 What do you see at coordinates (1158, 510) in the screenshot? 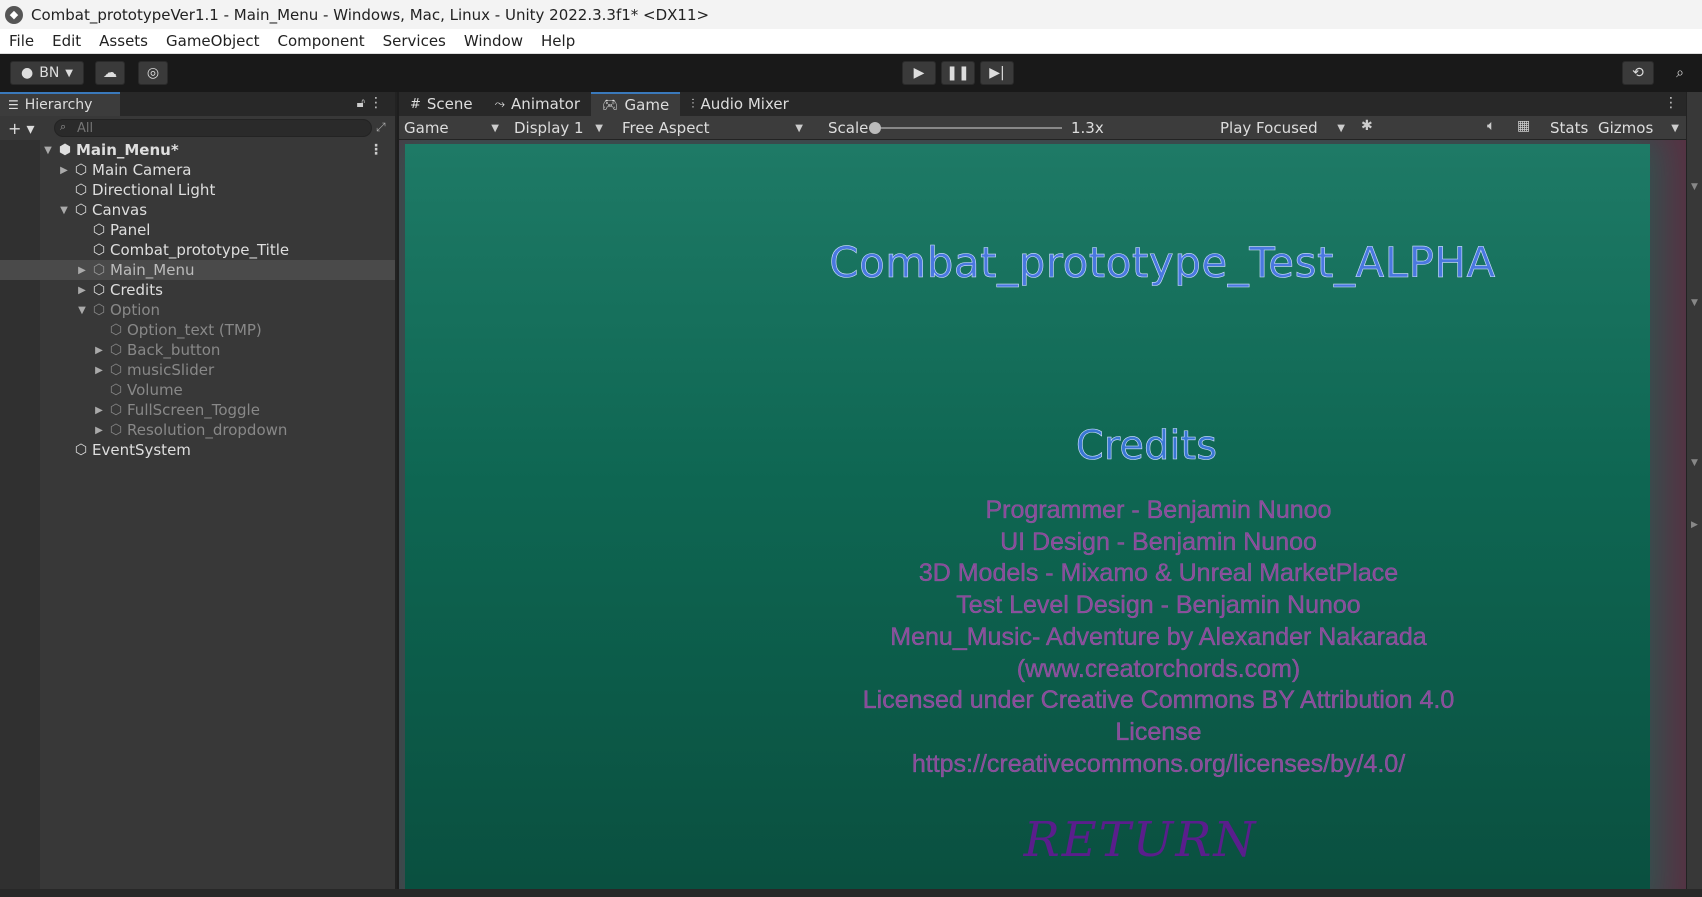
I see `credit-line: Programmer - Benjamin Nunoo` at bounding box center [1158, 510].